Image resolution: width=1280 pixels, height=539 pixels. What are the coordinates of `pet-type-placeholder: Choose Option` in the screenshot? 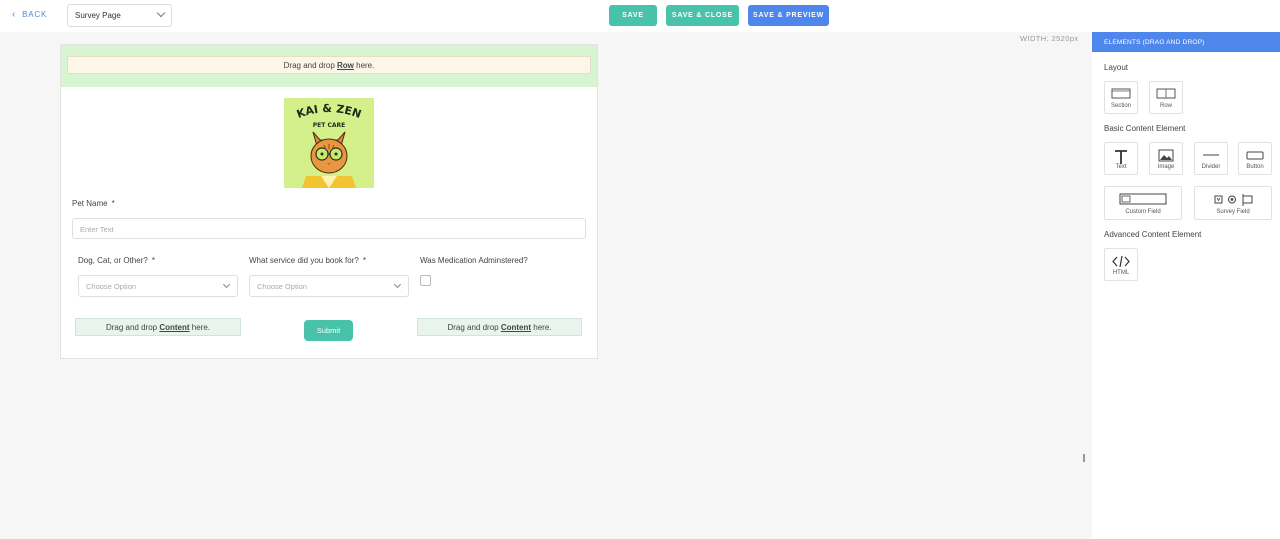 It's located at (111, 286).